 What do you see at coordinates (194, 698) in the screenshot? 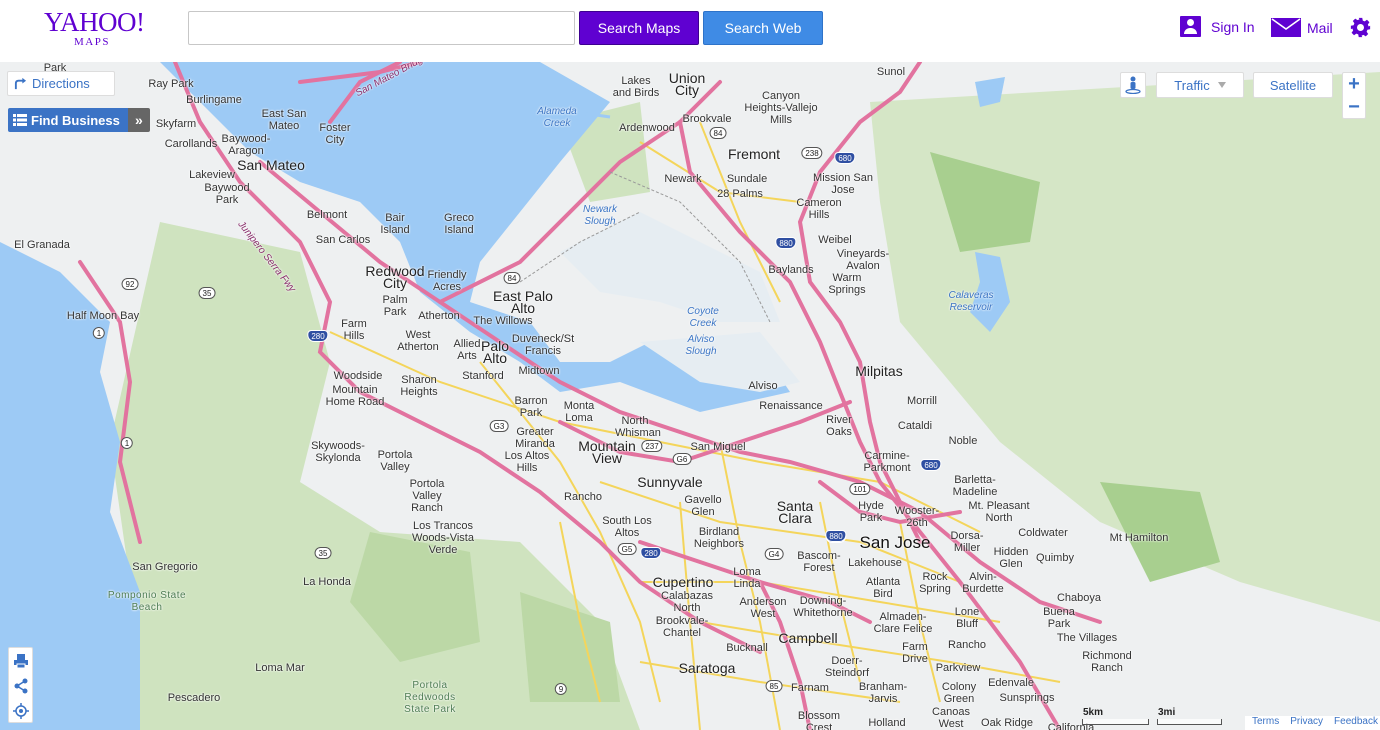
I see `place-label: Pescadero` at bounding box center [194, 698].